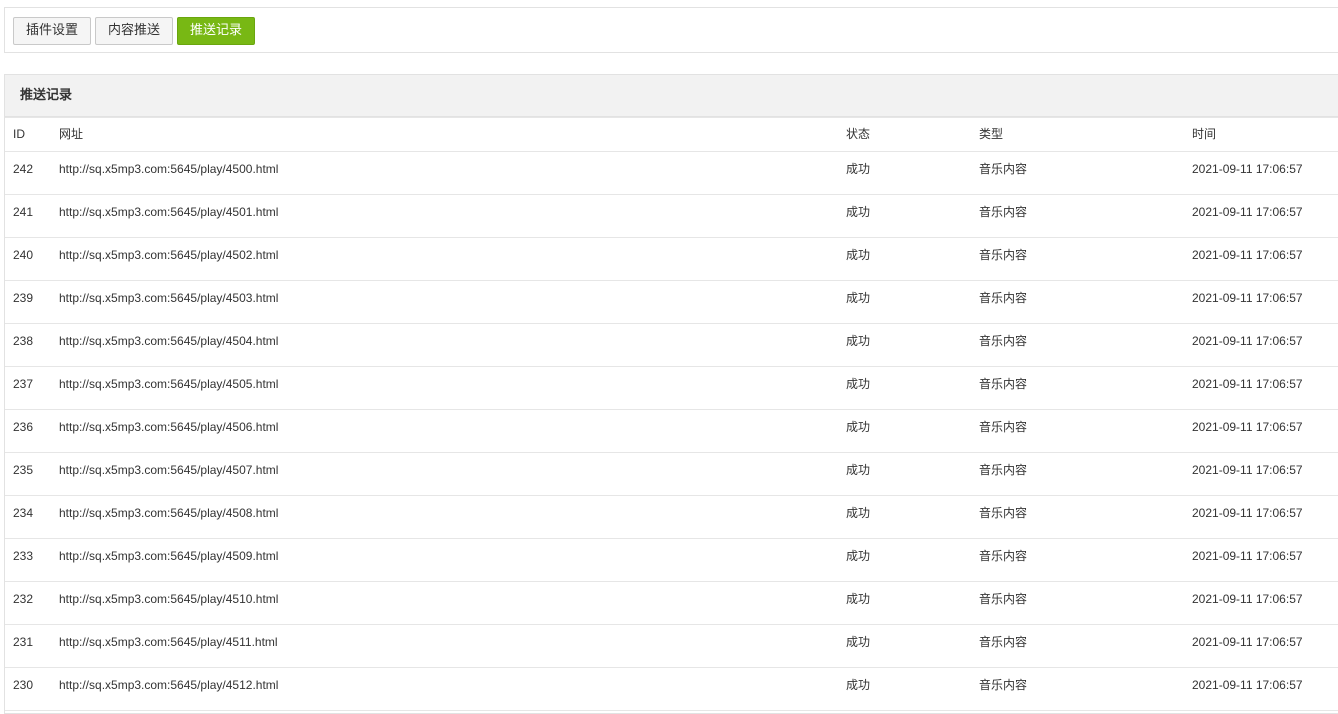  Describe the element at coordinates (23, 341) in the screenshot. I see `cell-id: 238` at that location.